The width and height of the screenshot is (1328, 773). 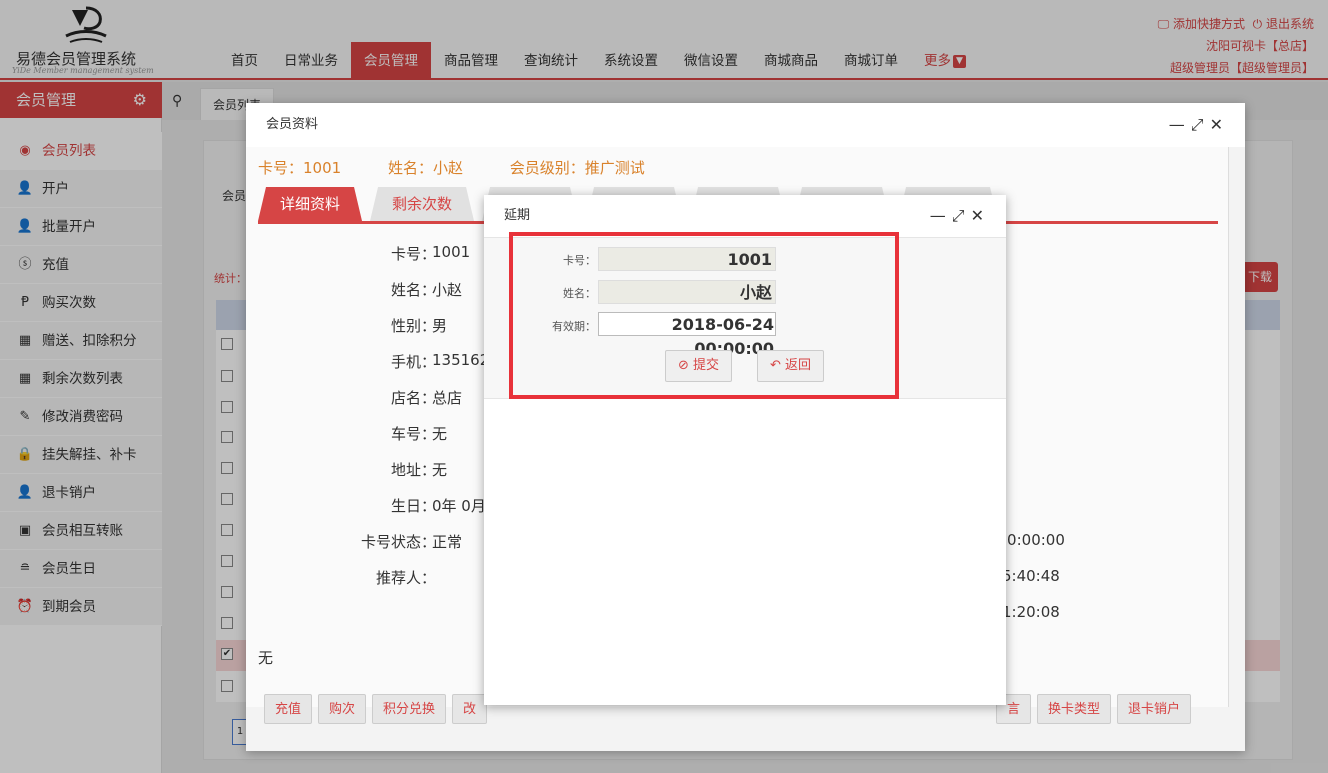 I want to click on field-label: 卡号：, so click(x=413, y=254).